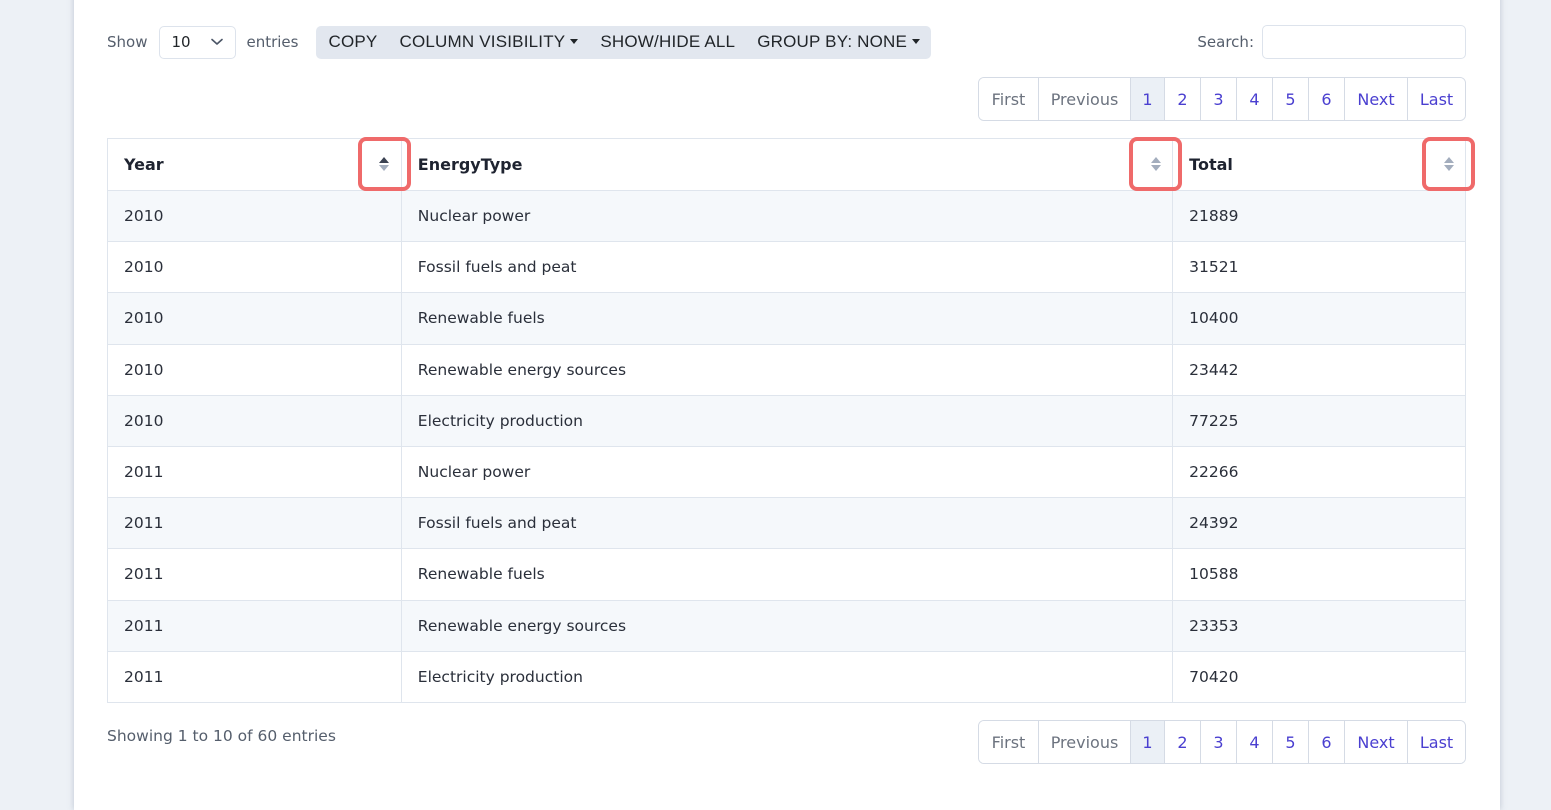 The height and width of the screenshot is (810, 1551). I want to click on cell-total: 21889, so click(1319, 216).